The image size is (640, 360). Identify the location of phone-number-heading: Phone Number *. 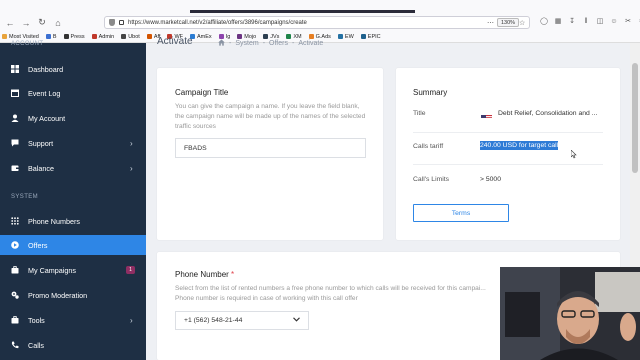
(204, 274).